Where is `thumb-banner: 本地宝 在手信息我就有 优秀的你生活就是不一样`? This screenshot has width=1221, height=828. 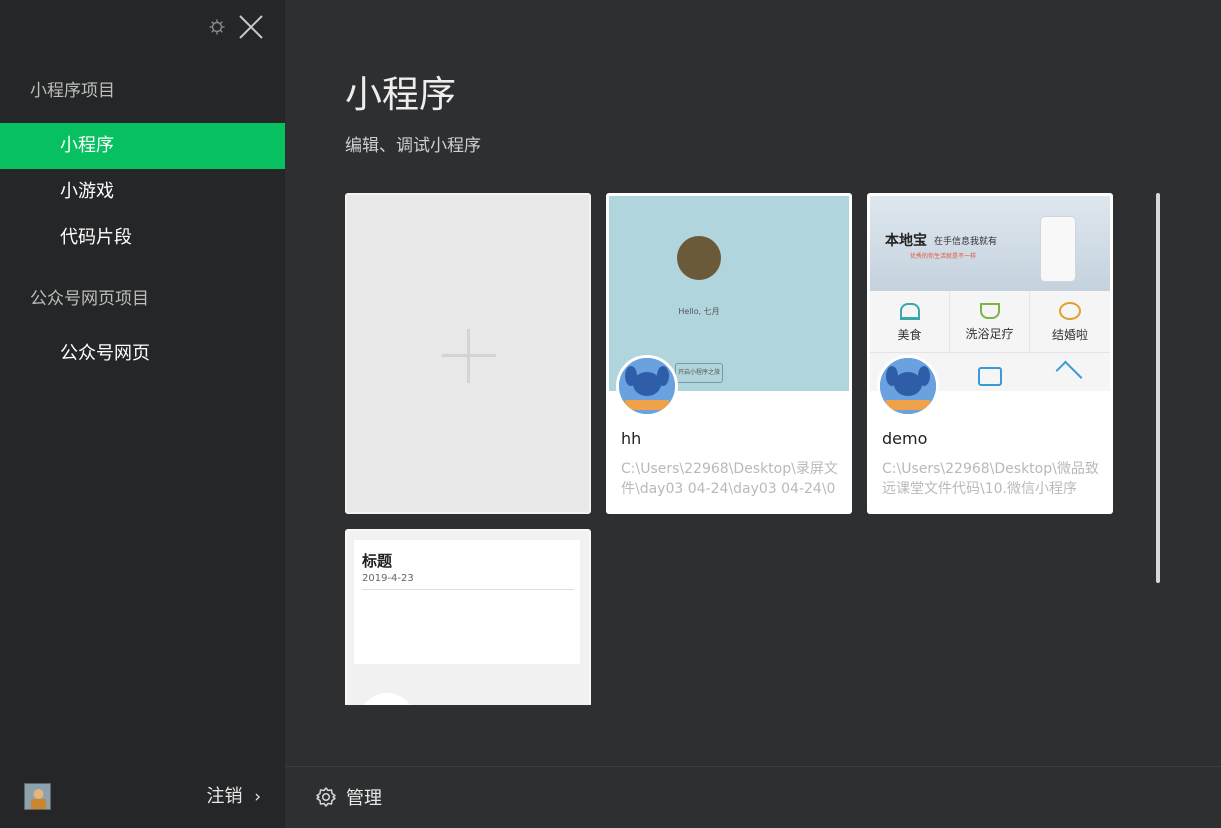
thumb-banner: 本地宝 在手信息我就有 优秀的你生活就是不一样 is located at coordinates (990, 243).